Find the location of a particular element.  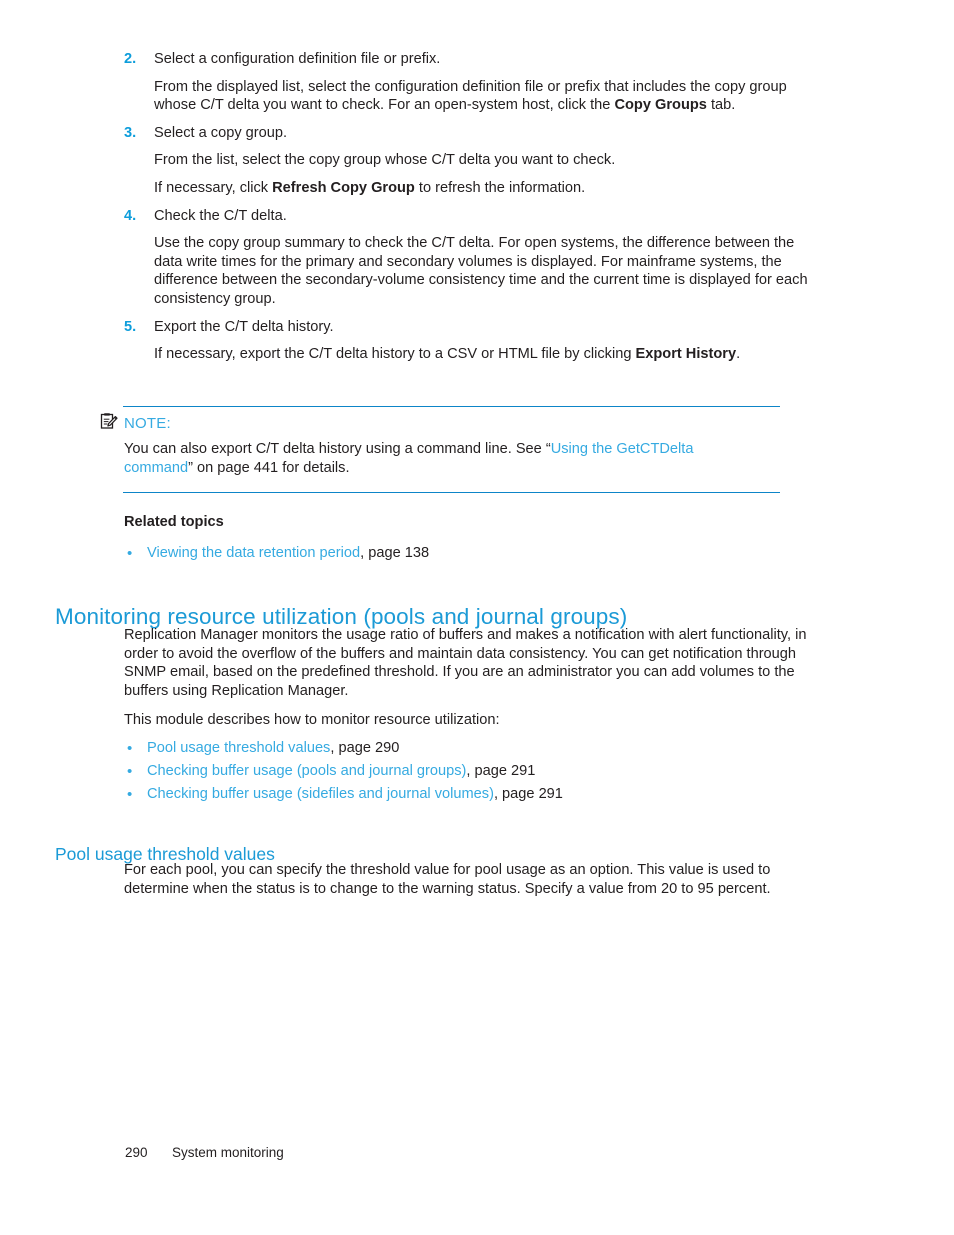

note-title: NOTE: is located at coordinates (147, 423).